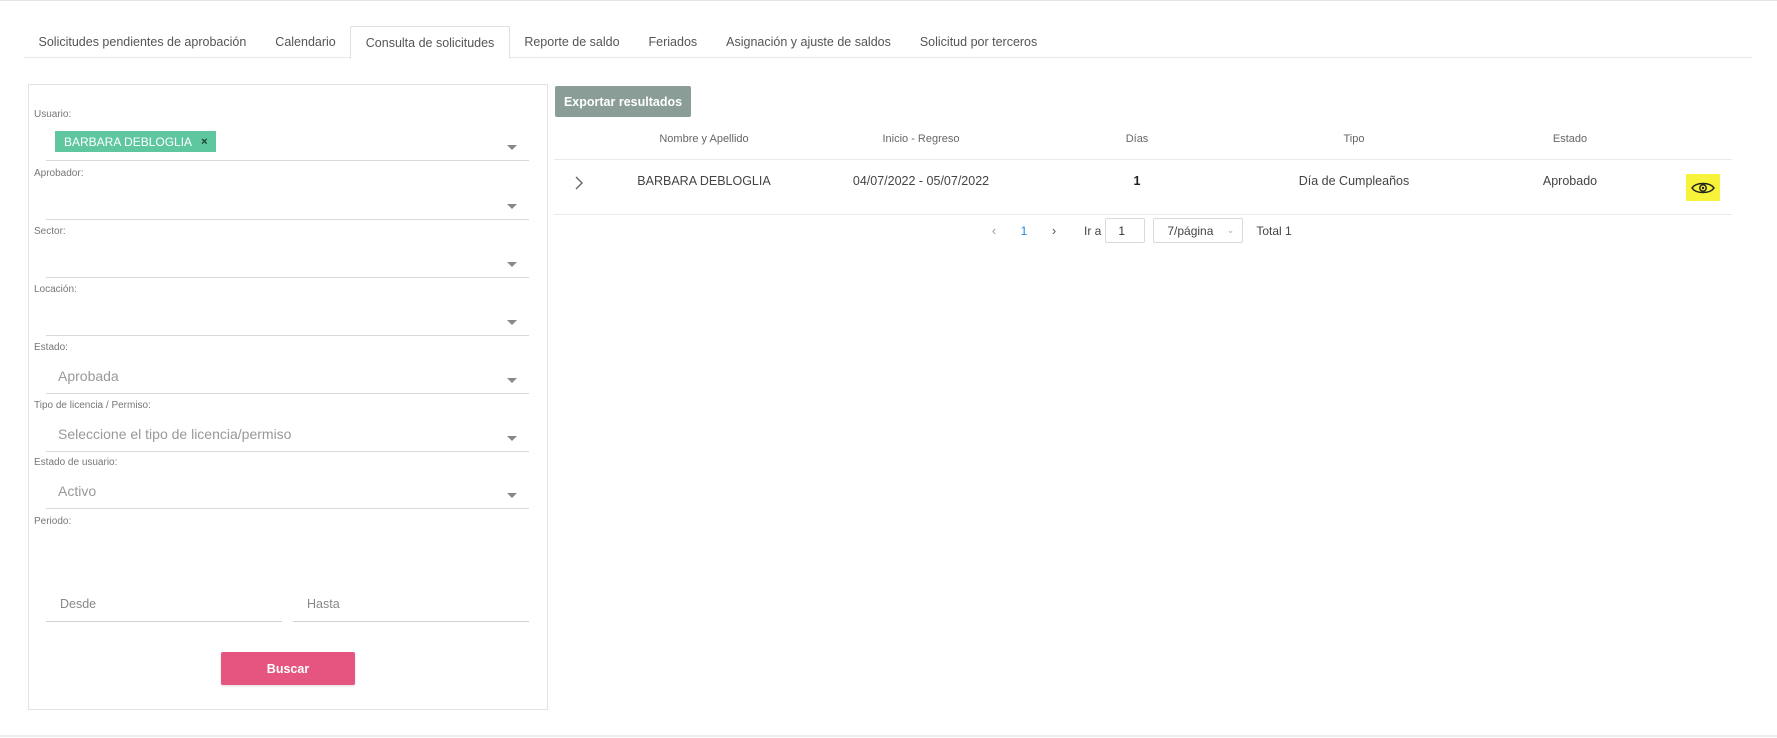 This screenshot has width=1777, height=738. Describe the element at coordinates (175, 434) in the screenshot. I see `tipo-licencia-placeholder: Seleccione el tipo de licencia/permiso` at that location.